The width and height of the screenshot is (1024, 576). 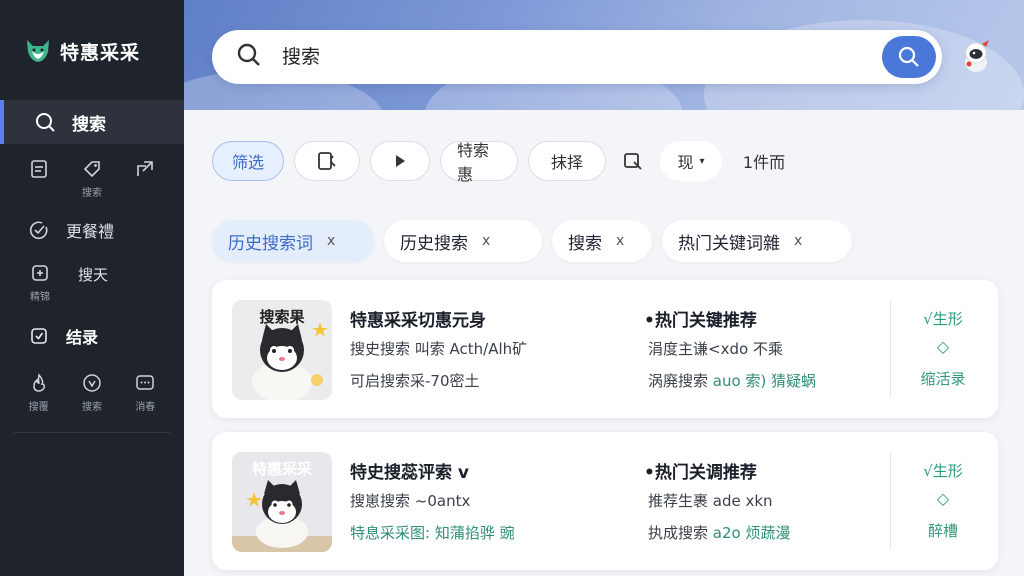 I want to click on sidebar-item-note, so click(x=39, y=178).